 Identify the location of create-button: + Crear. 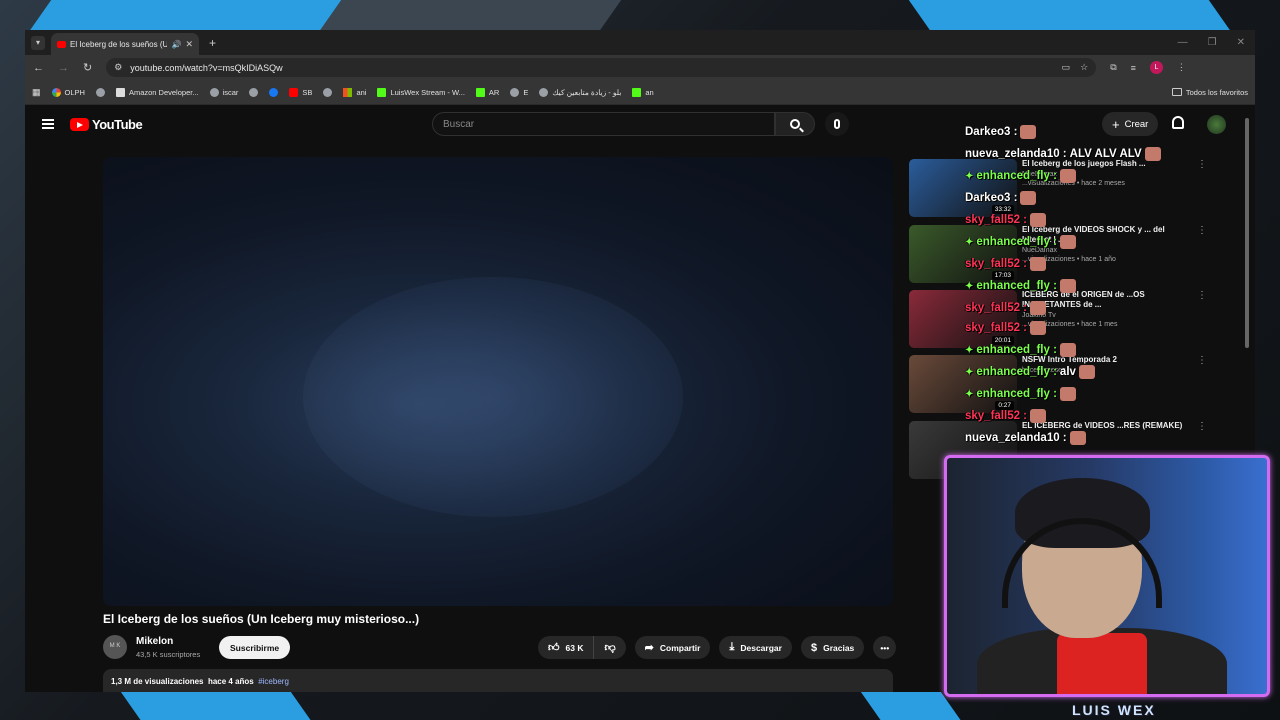
(1130, 124).